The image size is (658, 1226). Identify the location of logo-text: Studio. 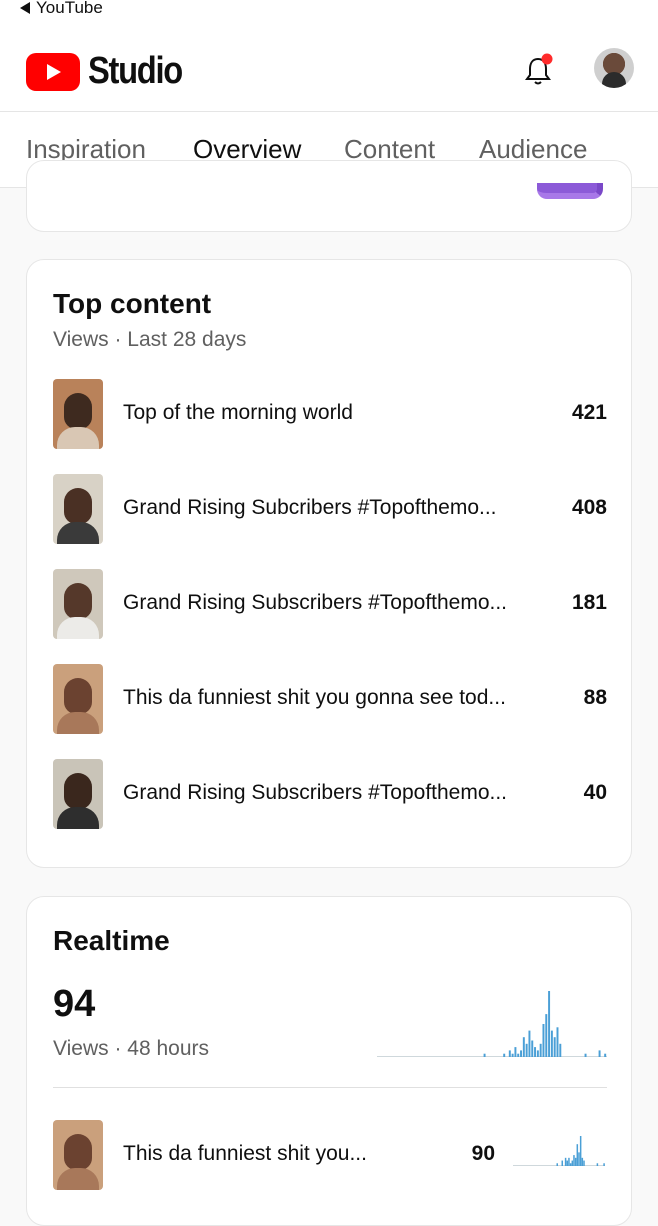
(135, 71).